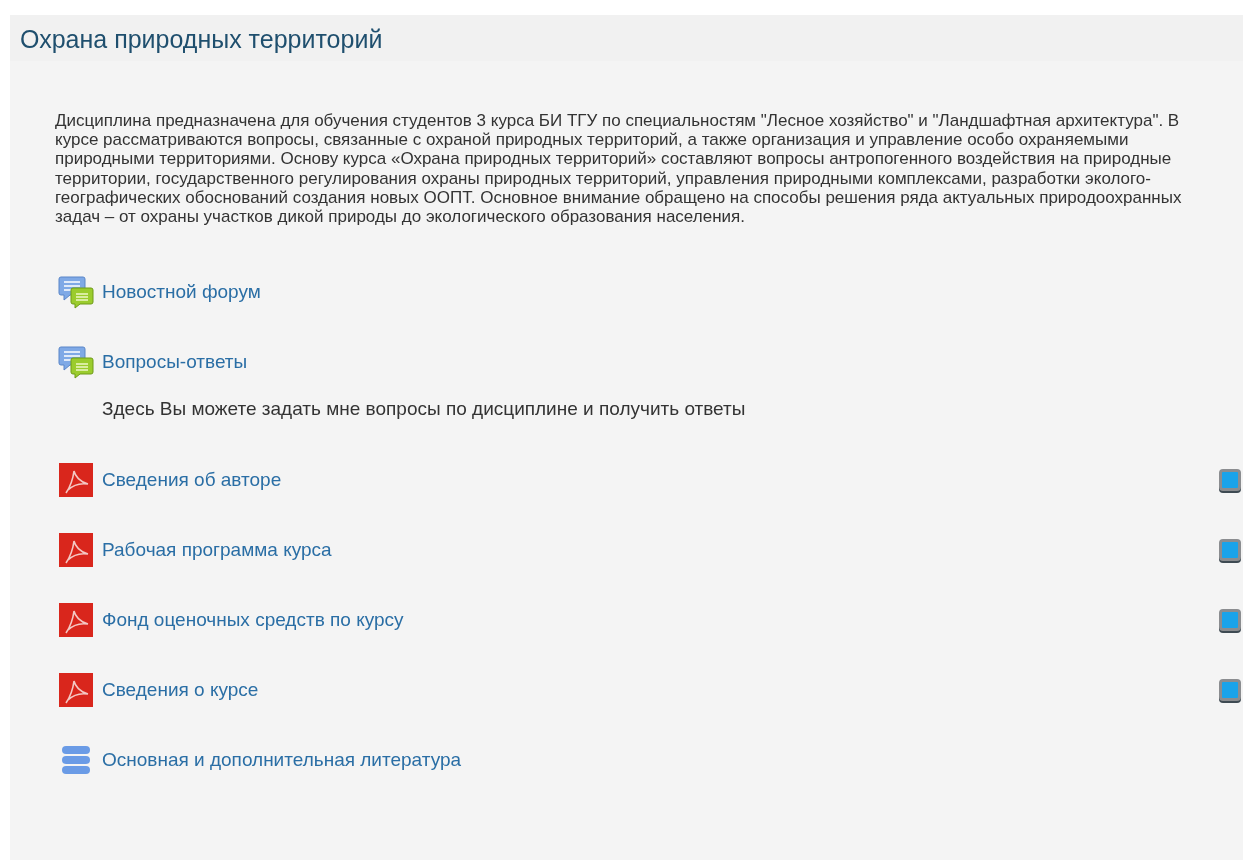 This screenshot has height=860, width=1243. What do you see at coordinates (656, 550) in the screenshot?
I see `activity-link: Рабочая программа курса` at bounding box center [656, 550].